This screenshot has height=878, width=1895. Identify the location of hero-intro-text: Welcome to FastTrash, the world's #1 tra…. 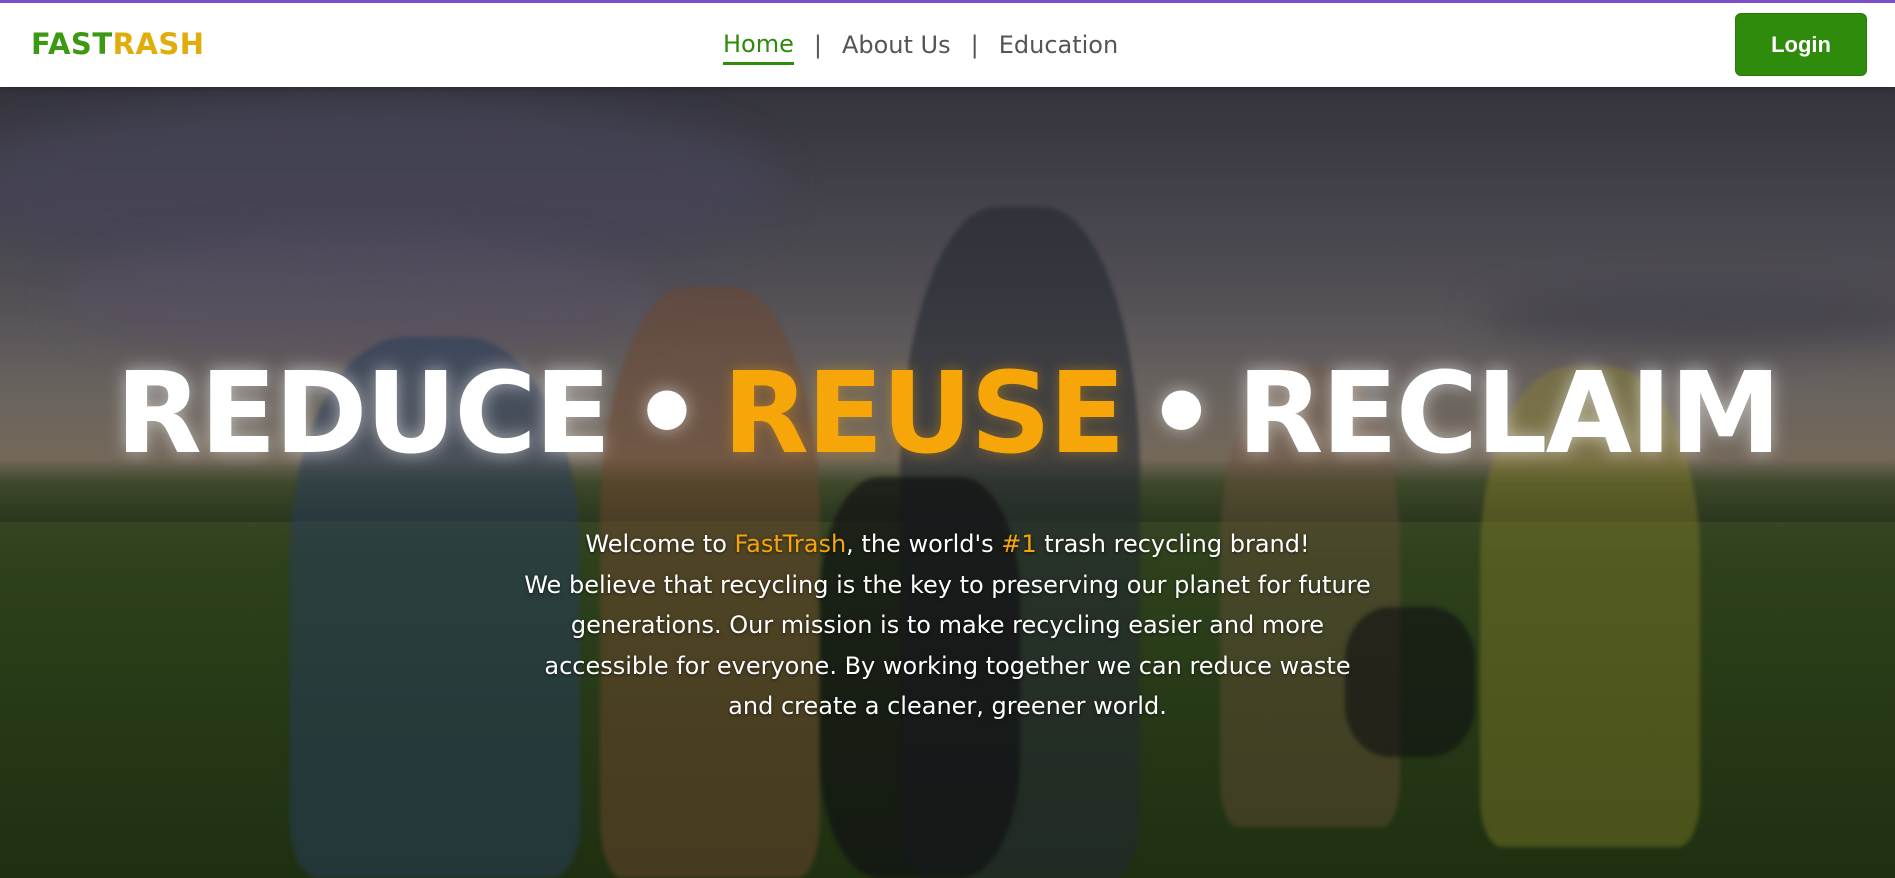
(947, 625).